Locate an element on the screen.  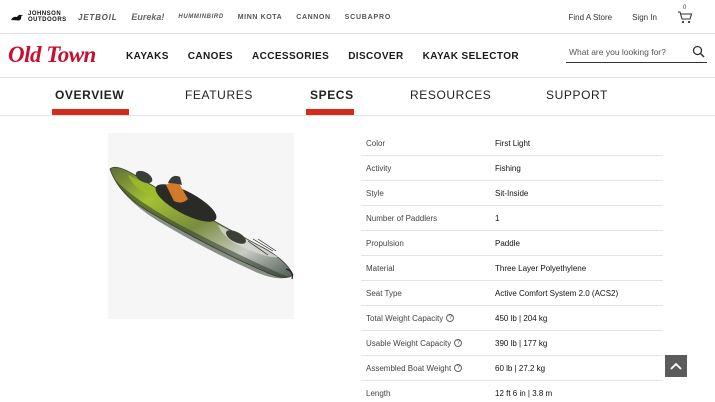
brand-link-johnson: JOHNSON OUTDOORS is located at coordinates (38, 17).